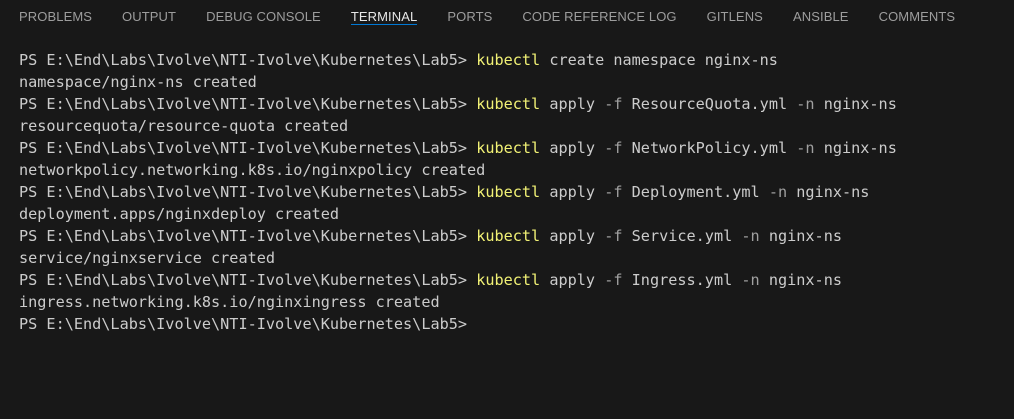 This screenshot has width=1014, height=419. Describe the element at coordinates (469, 12) in the screenshot. I see `tab-ports: PORTS` at that location.